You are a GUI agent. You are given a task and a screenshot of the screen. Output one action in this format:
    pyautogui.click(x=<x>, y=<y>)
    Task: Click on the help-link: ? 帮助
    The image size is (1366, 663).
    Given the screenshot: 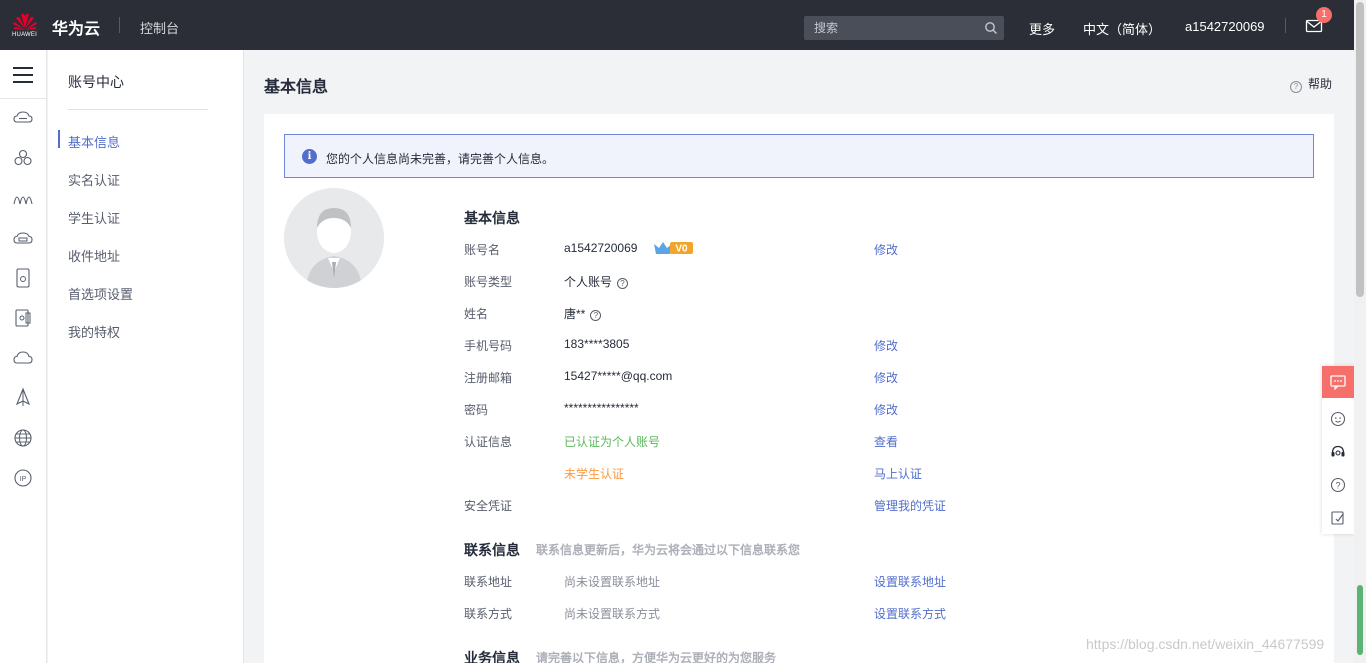 What is the action you would take?
    pyautogui.click(x=1311, y=84)
    